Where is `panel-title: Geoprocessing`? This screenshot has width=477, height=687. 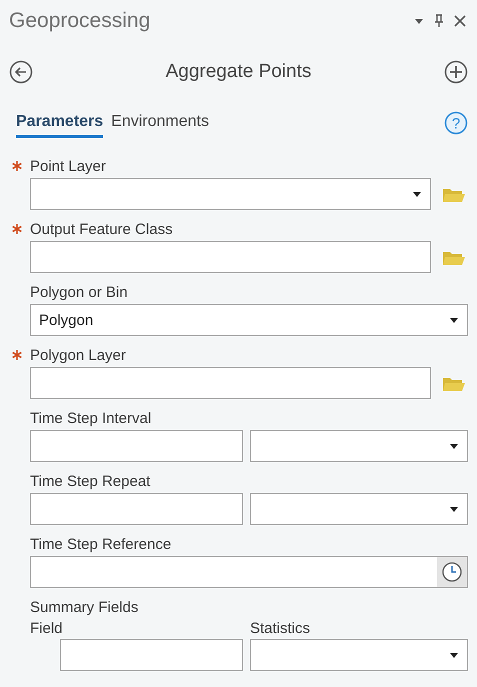
panel-title: Geoprocessing is located at coordinates (80, 21).